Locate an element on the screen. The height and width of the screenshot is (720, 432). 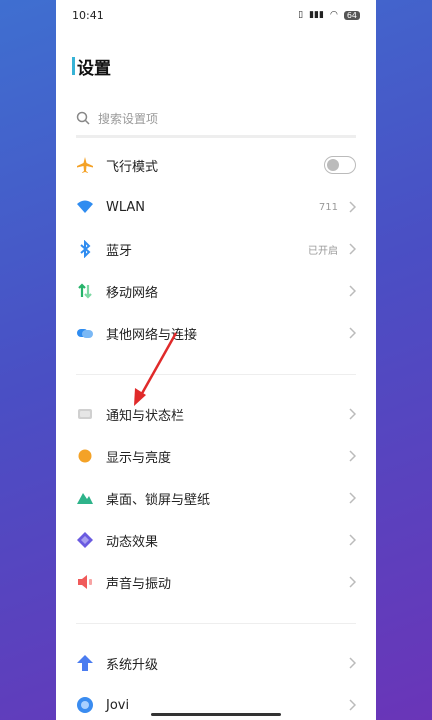
status-icons: ▯ ▮▮▮ ◠ 64 is located at coordinates (329, 15).